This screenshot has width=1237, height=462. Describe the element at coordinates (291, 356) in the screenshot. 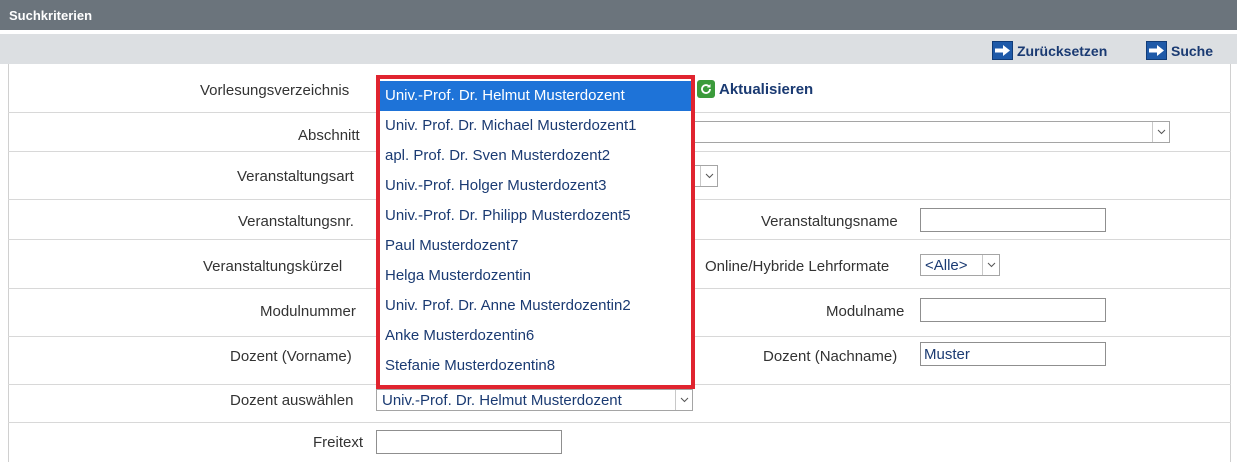

I see `label-dozent-vorname: Dozent (Vorname)` at that location.